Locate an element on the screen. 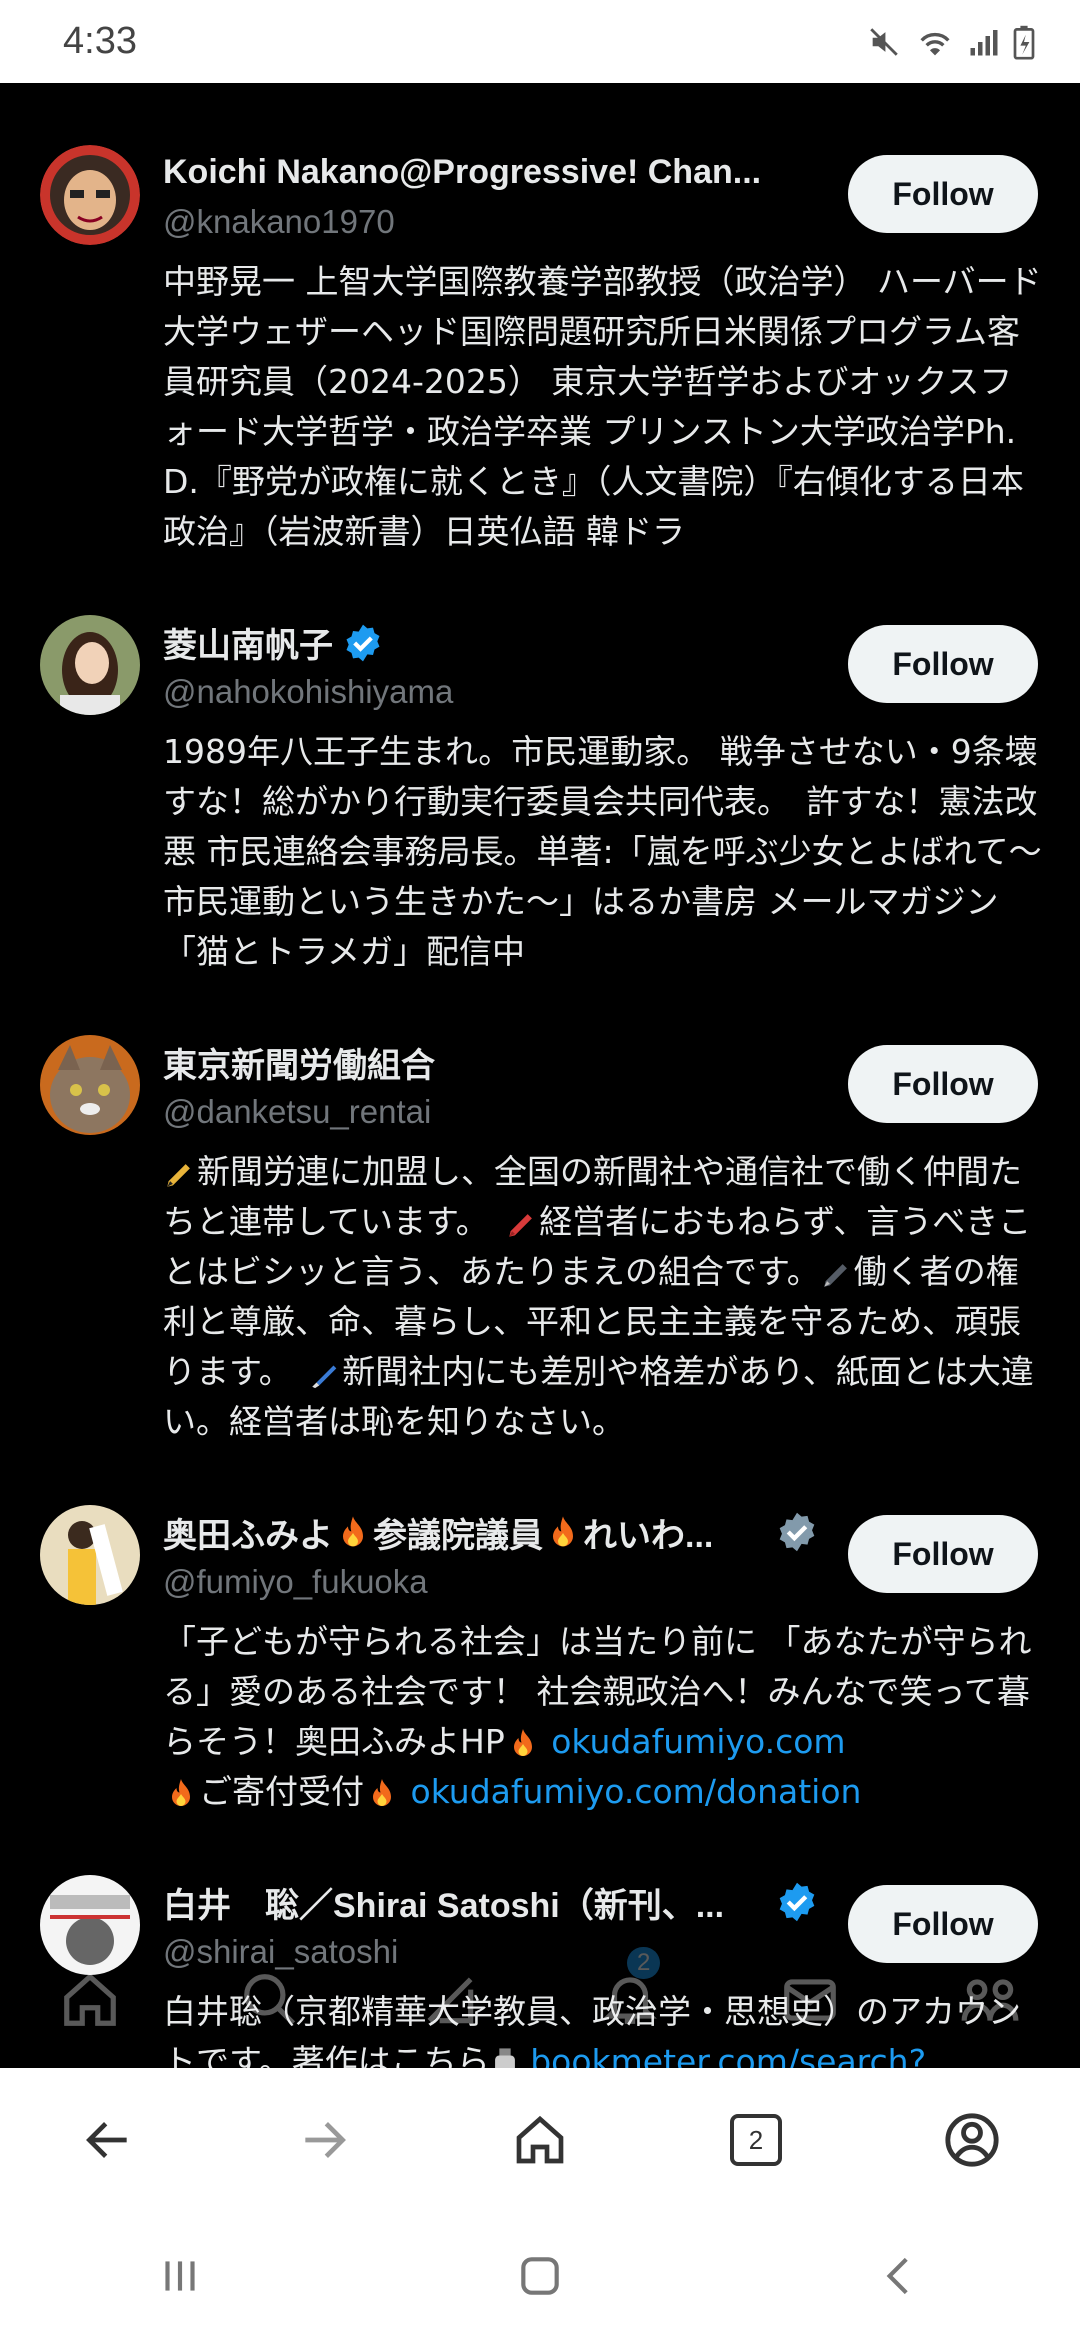 The height and width of the screenshot is (2340, 1080). notification-badge: 2 is located at coordinates (644, 1963).